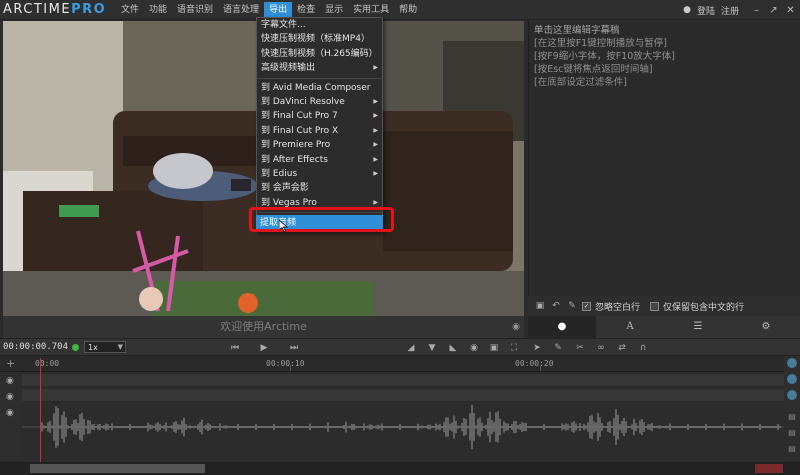 The width and height of the screenshot is (800, 475). What do you see at coordinates (600, 43) in the screenshot?
I see `subtitle-hint-line: [在这里按F1键控制播放与暂停]` at bounding box center [600, 43].